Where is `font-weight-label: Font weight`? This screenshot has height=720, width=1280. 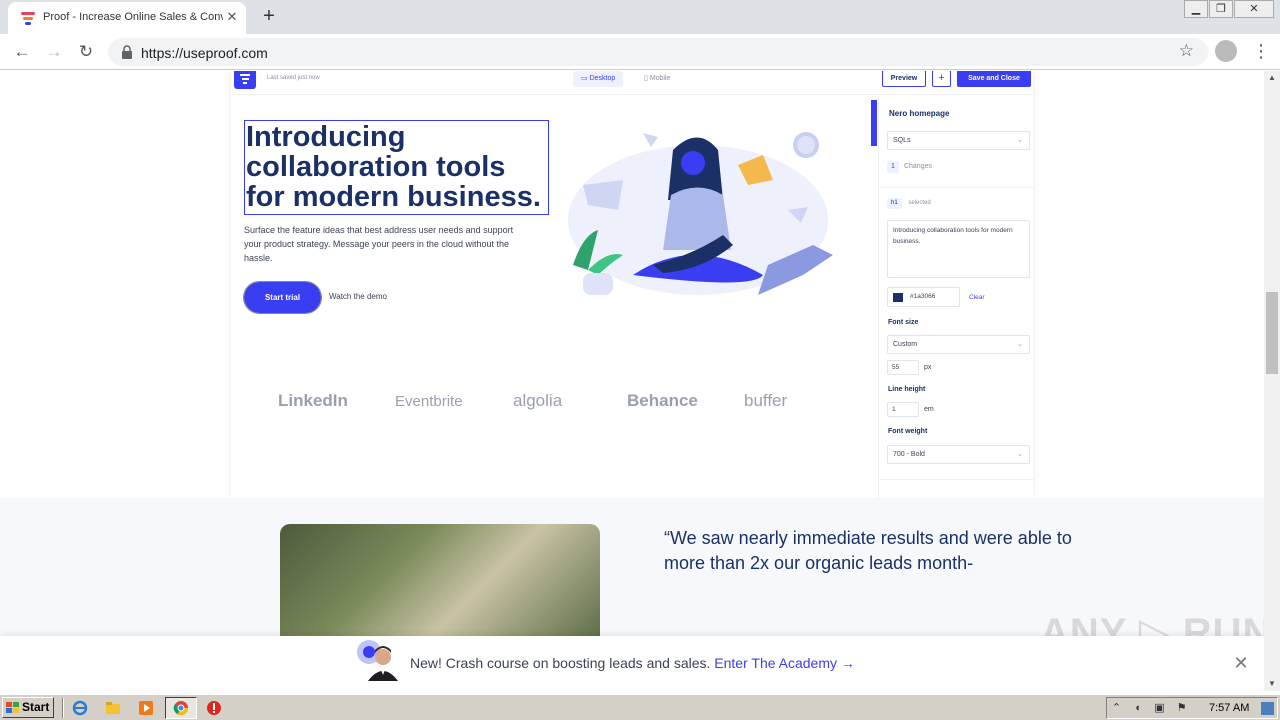 font-weight-label: Font weight is located at coordinates (908, 431).